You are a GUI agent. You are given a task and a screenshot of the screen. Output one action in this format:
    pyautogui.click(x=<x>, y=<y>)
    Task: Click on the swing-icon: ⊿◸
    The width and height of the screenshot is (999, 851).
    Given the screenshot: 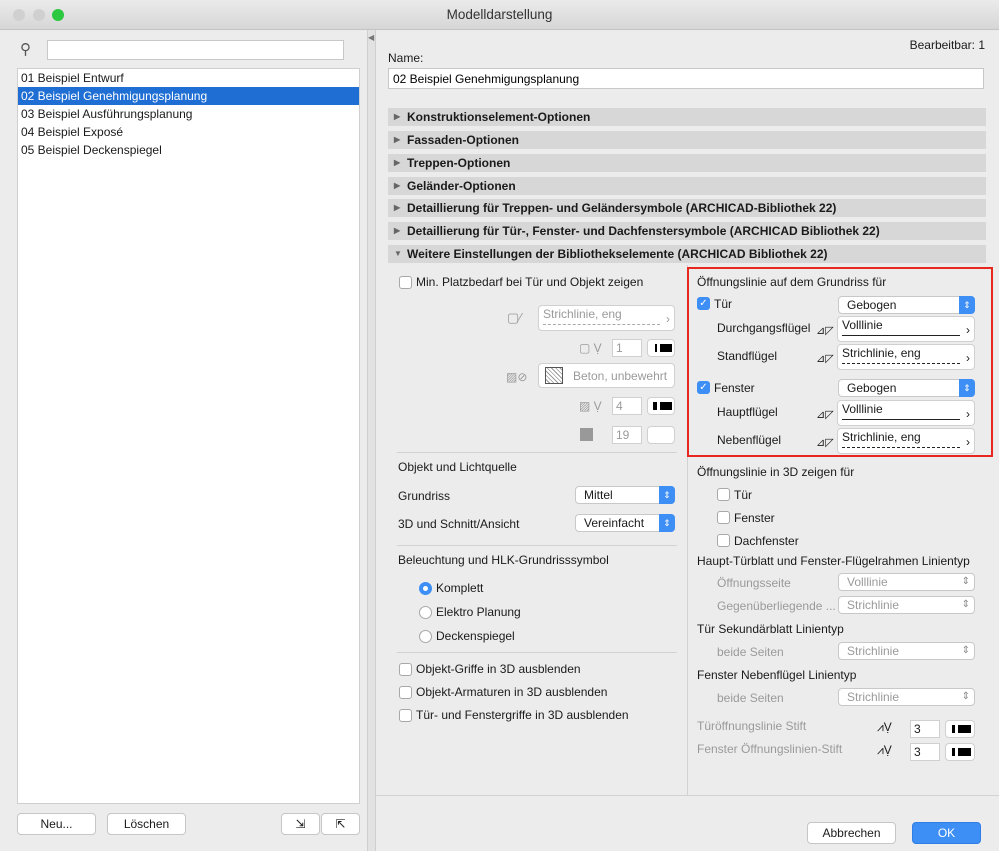 What is the action you would take?
    pyautogui.click(x=825, y=443)
    